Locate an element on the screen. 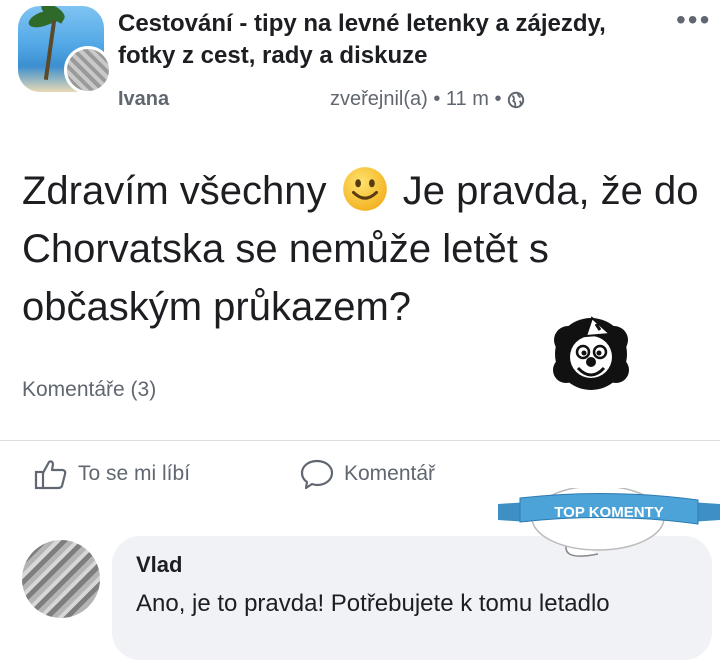  divider is located at coordinates (360, 440).